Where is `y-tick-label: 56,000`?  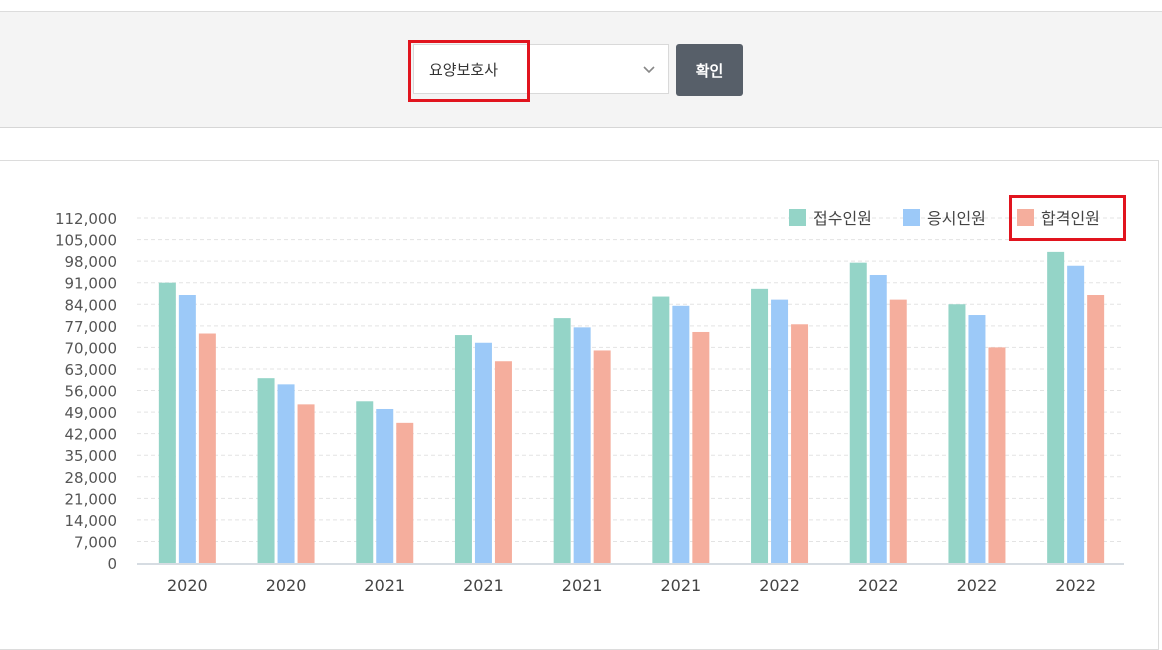
y-tick-label: 56,000 is located at coordinates (91, 392).